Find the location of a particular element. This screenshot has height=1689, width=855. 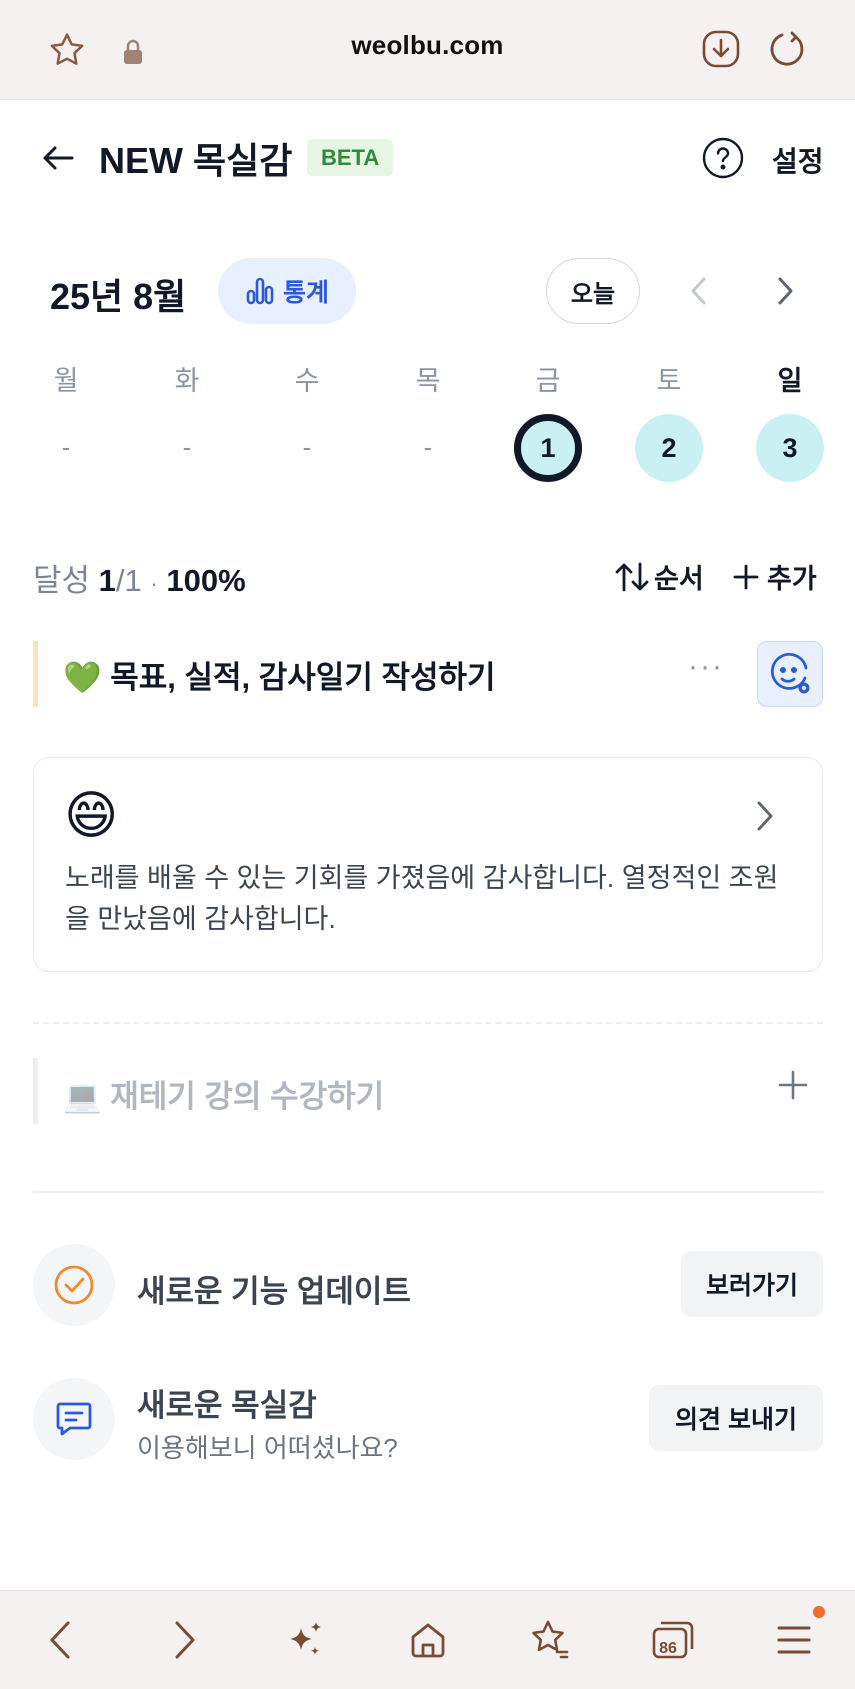

sort-arrows-icon is located at coordinates (632, 577).